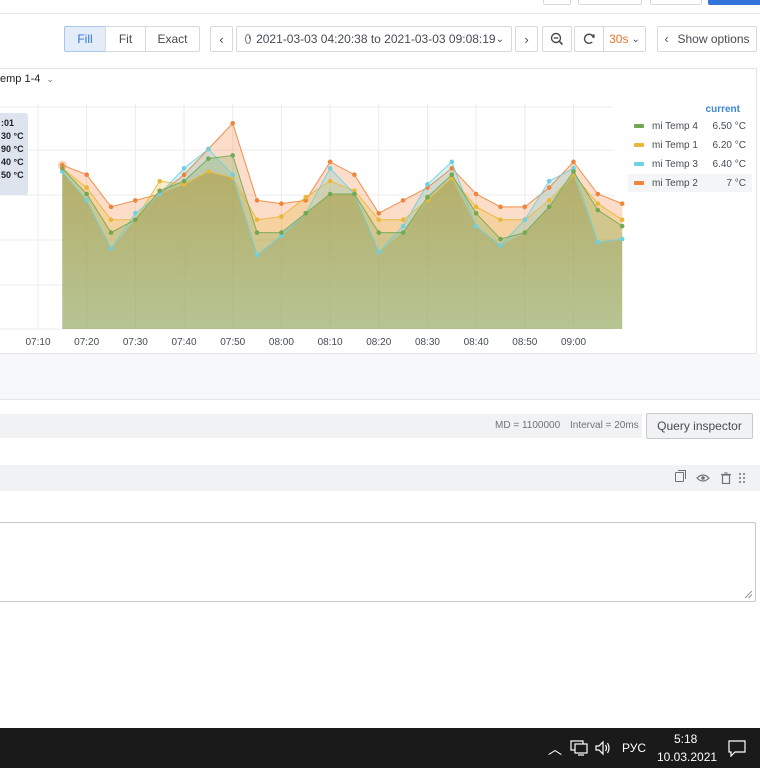 This screenshot has height=768, width=760. What do you see at coordinates (720, 109) in the screenshot?
I see `legend-header: current` at bounding box center [720, 109].